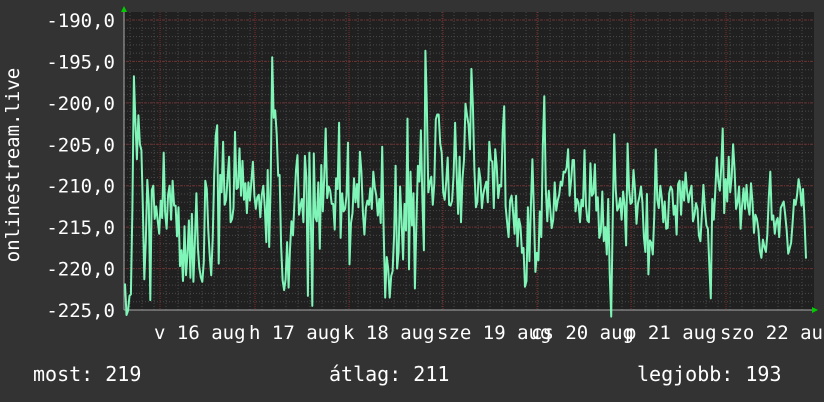 The height and width of the screenshot is (402, 824). Describe the element at coordinates (80, 145) in the screenshot. I see `y-tick-label: -205,0` at that location.